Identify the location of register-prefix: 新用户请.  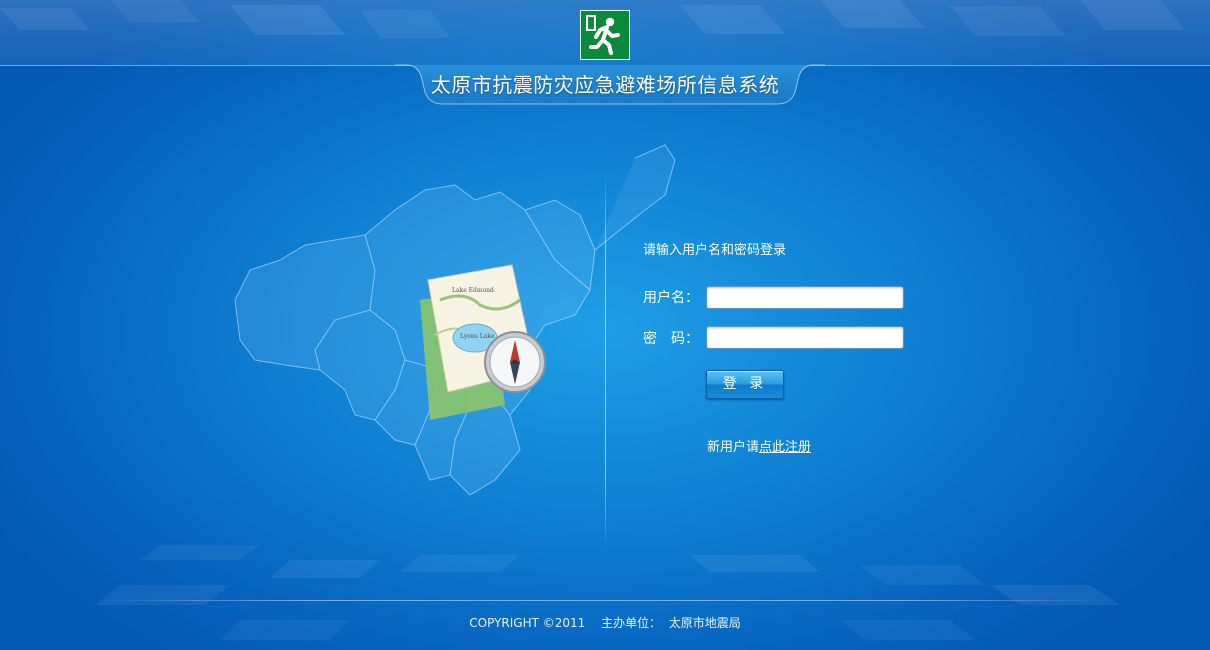
(733, 447).